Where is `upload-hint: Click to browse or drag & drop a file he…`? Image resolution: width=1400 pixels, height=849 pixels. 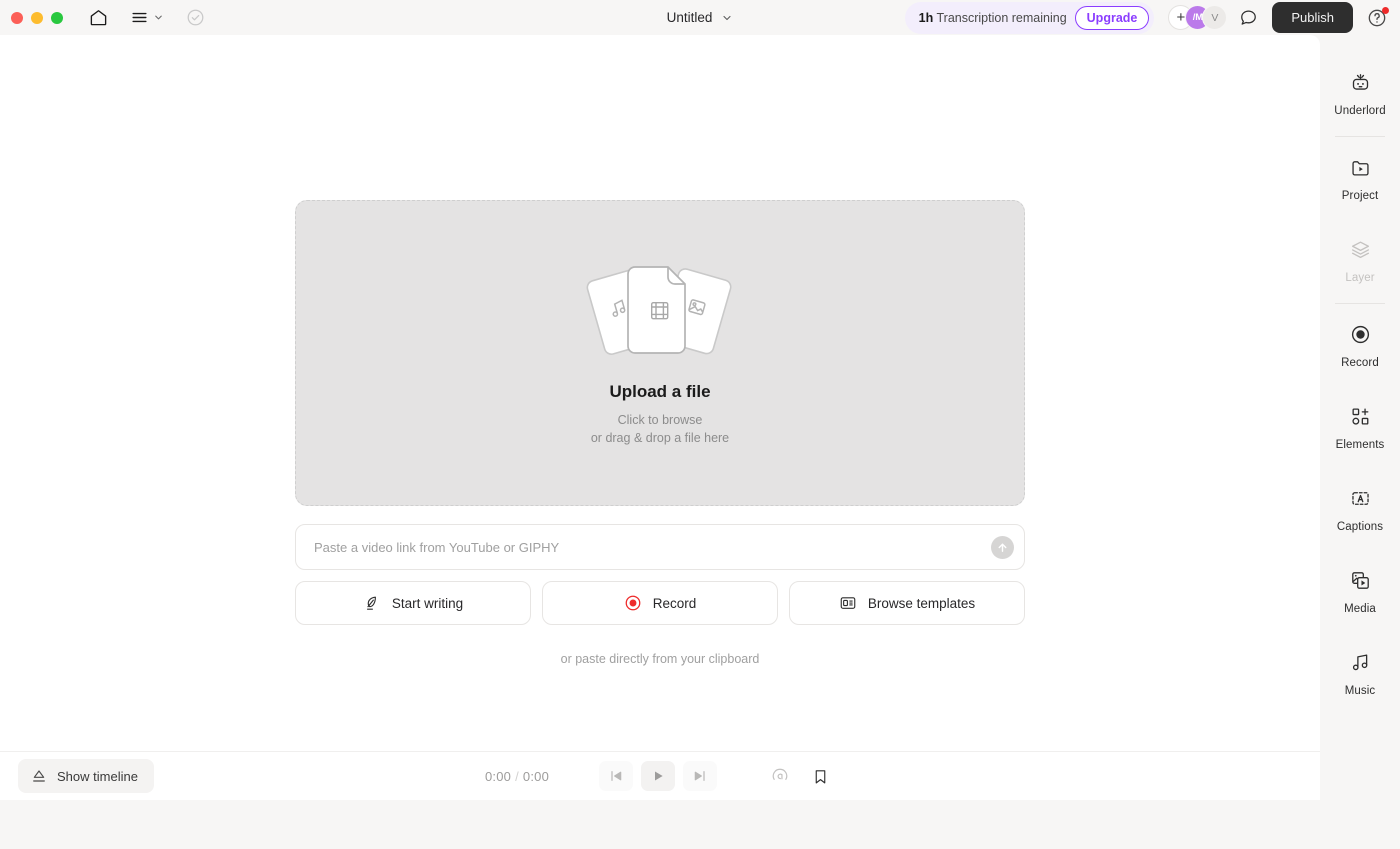 upload-hint: Click to browse or drag & drop a file he… is located at coordinates (660, 429).